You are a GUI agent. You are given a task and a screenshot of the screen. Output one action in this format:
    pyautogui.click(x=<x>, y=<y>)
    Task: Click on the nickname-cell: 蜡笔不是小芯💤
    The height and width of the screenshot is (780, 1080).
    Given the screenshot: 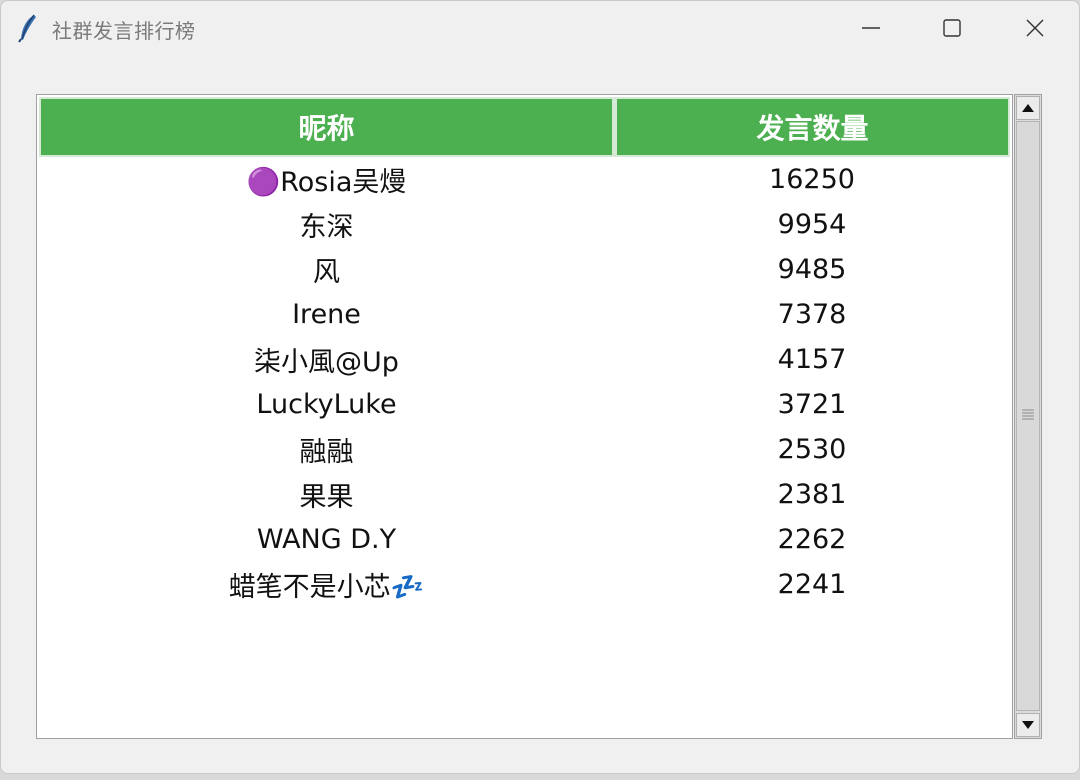 What is the action you would take?
    pyautogui.click(x=326, y=587)
    